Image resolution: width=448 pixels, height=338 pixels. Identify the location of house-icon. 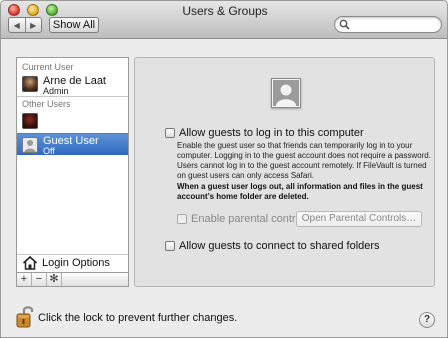
(30, 264).